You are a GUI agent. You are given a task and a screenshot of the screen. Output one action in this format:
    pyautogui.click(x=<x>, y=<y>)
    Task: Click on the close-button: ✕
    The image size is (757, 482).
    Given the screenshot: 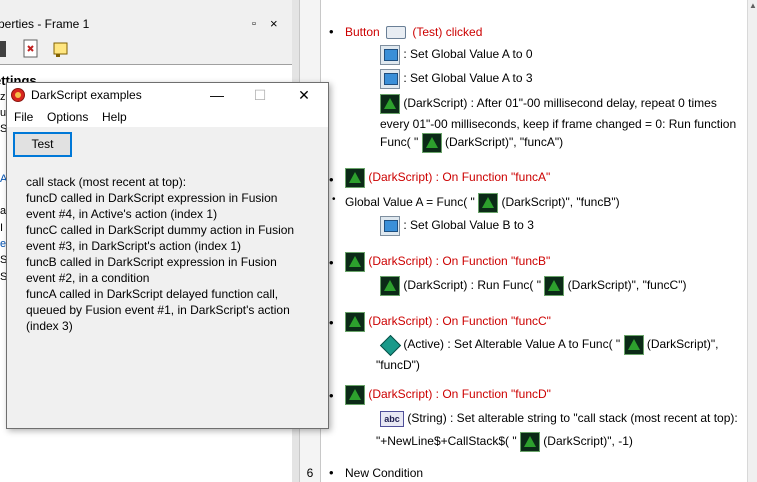 What is the action you would take?
    pyautogui.click(x=304, y=95)
    